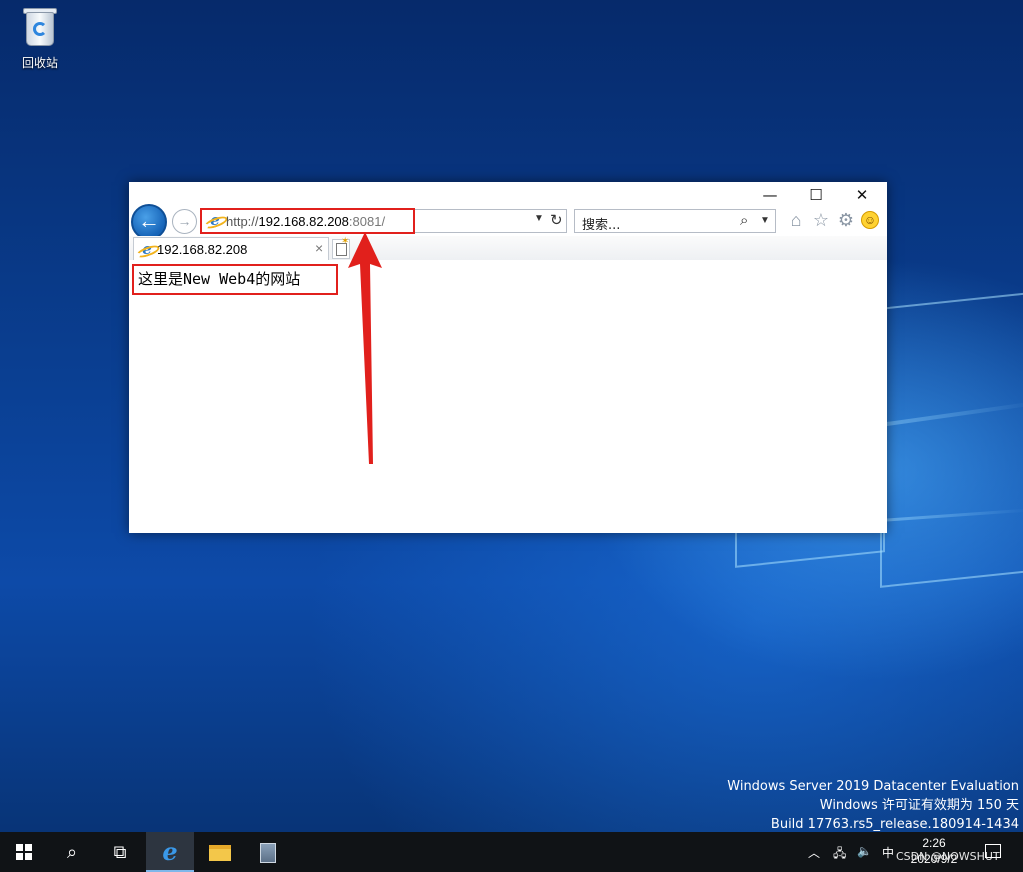 This screenshot has height=872, width=1023. Describe the element at coordinates (839, 854) in the screenshot. I see `network-icon: 🖧` at that location.